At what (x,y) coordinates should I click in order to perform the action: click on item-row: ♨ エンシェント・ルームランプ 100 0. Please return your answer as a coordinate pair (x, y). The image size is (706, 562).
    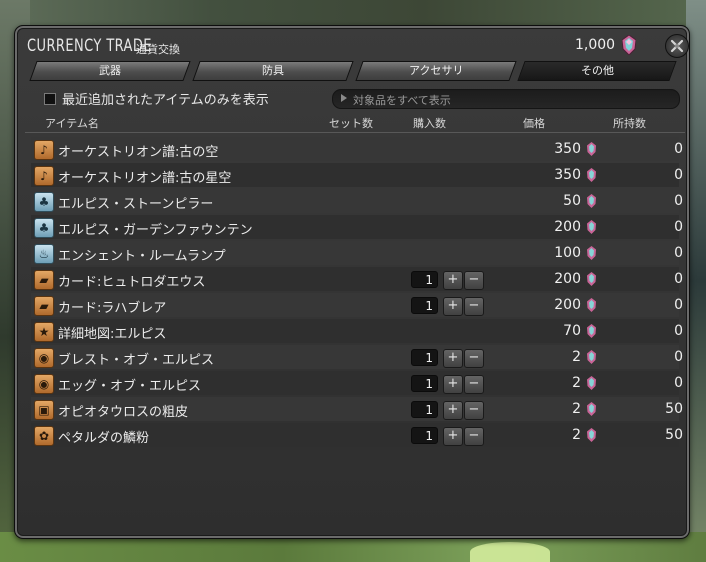
    Looking at the image, I should click on (357, 253).